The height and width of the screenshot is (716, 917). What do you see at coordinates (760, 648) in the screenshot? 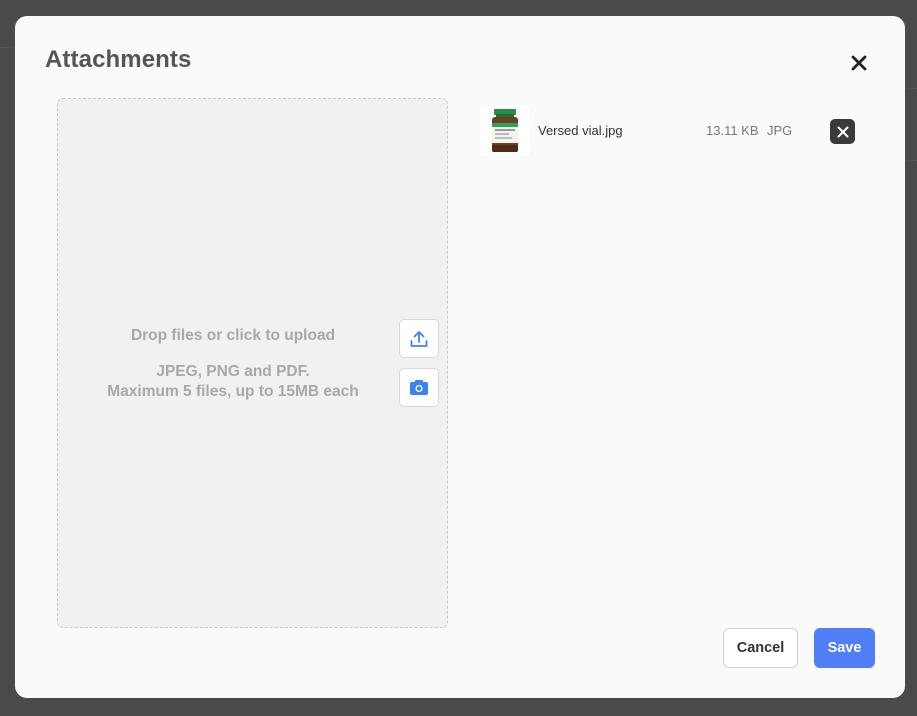
I see `cancel-button: Cancel` at bounding box center [760, 648].